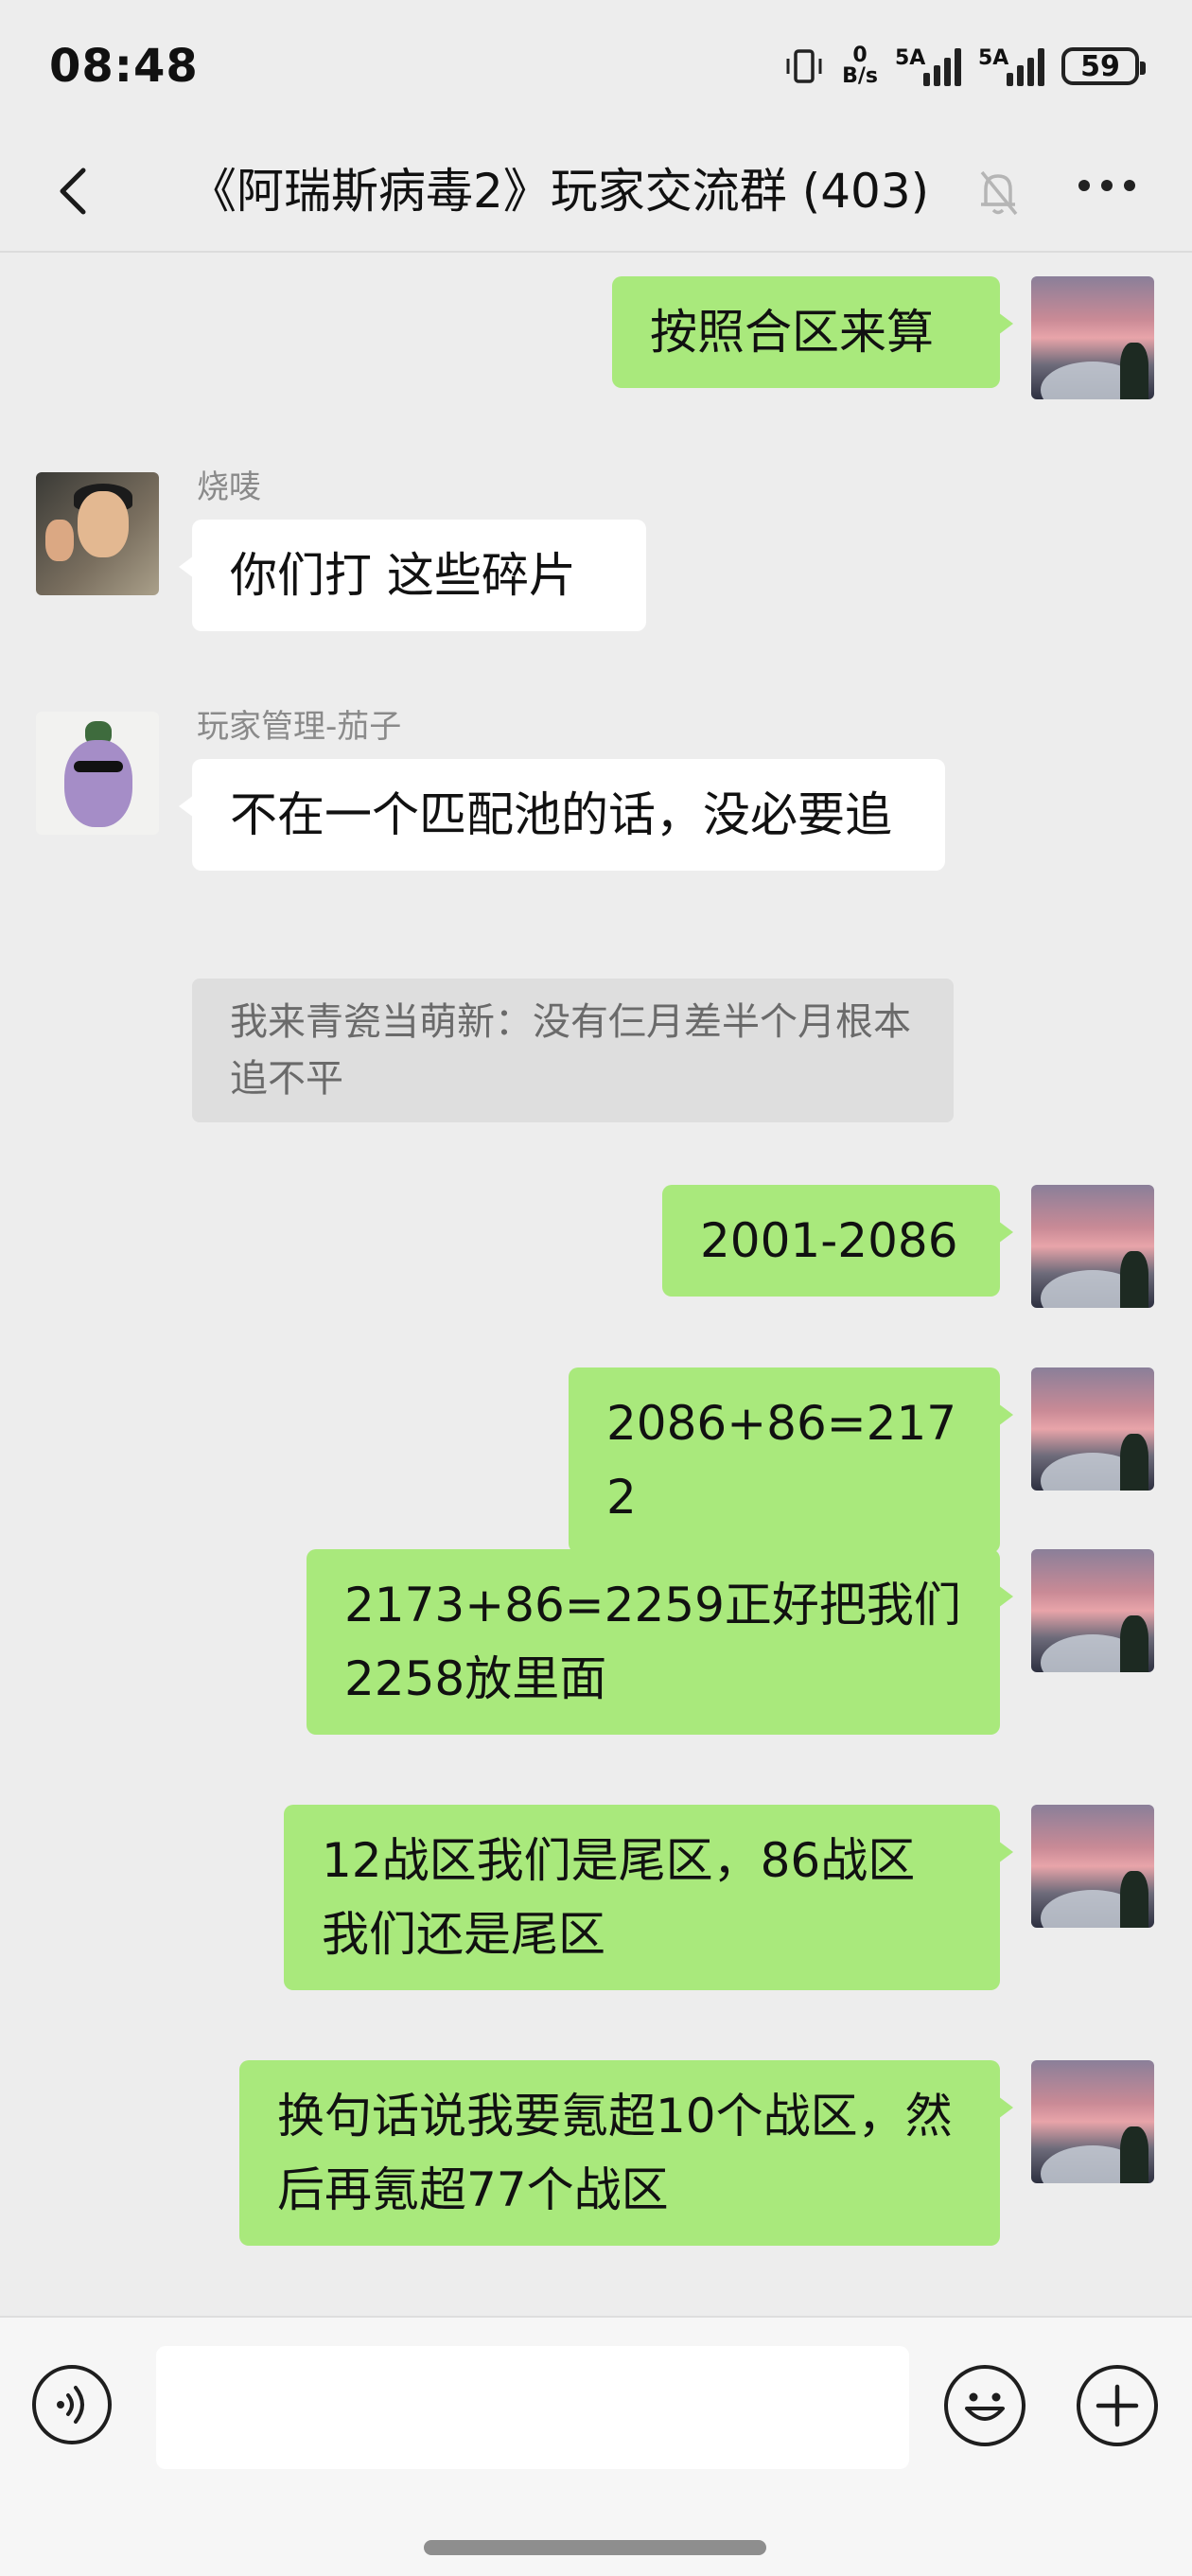 The image size is (1192, 2576). What do you see at coordinates (993, 58) in the screenshot?
I see `signal-2-label: 5A` at bounding box center [993, 58].